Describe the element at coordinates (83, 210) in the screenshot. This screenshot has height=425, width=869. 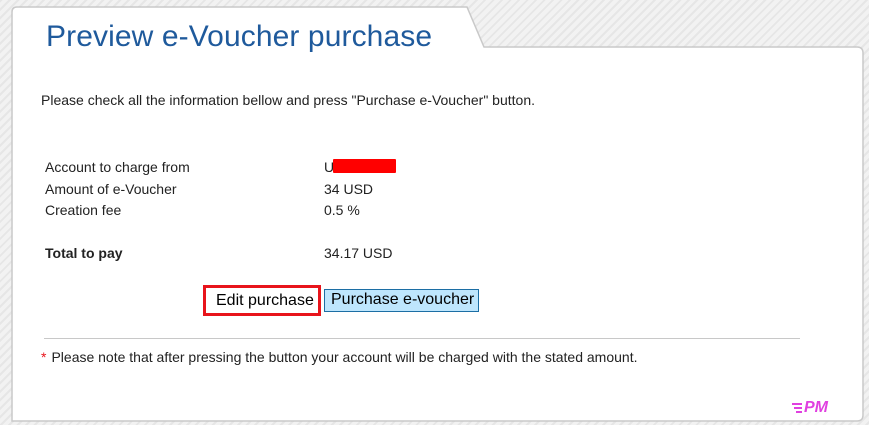
I see `fee-label: Creation fee` at that location.